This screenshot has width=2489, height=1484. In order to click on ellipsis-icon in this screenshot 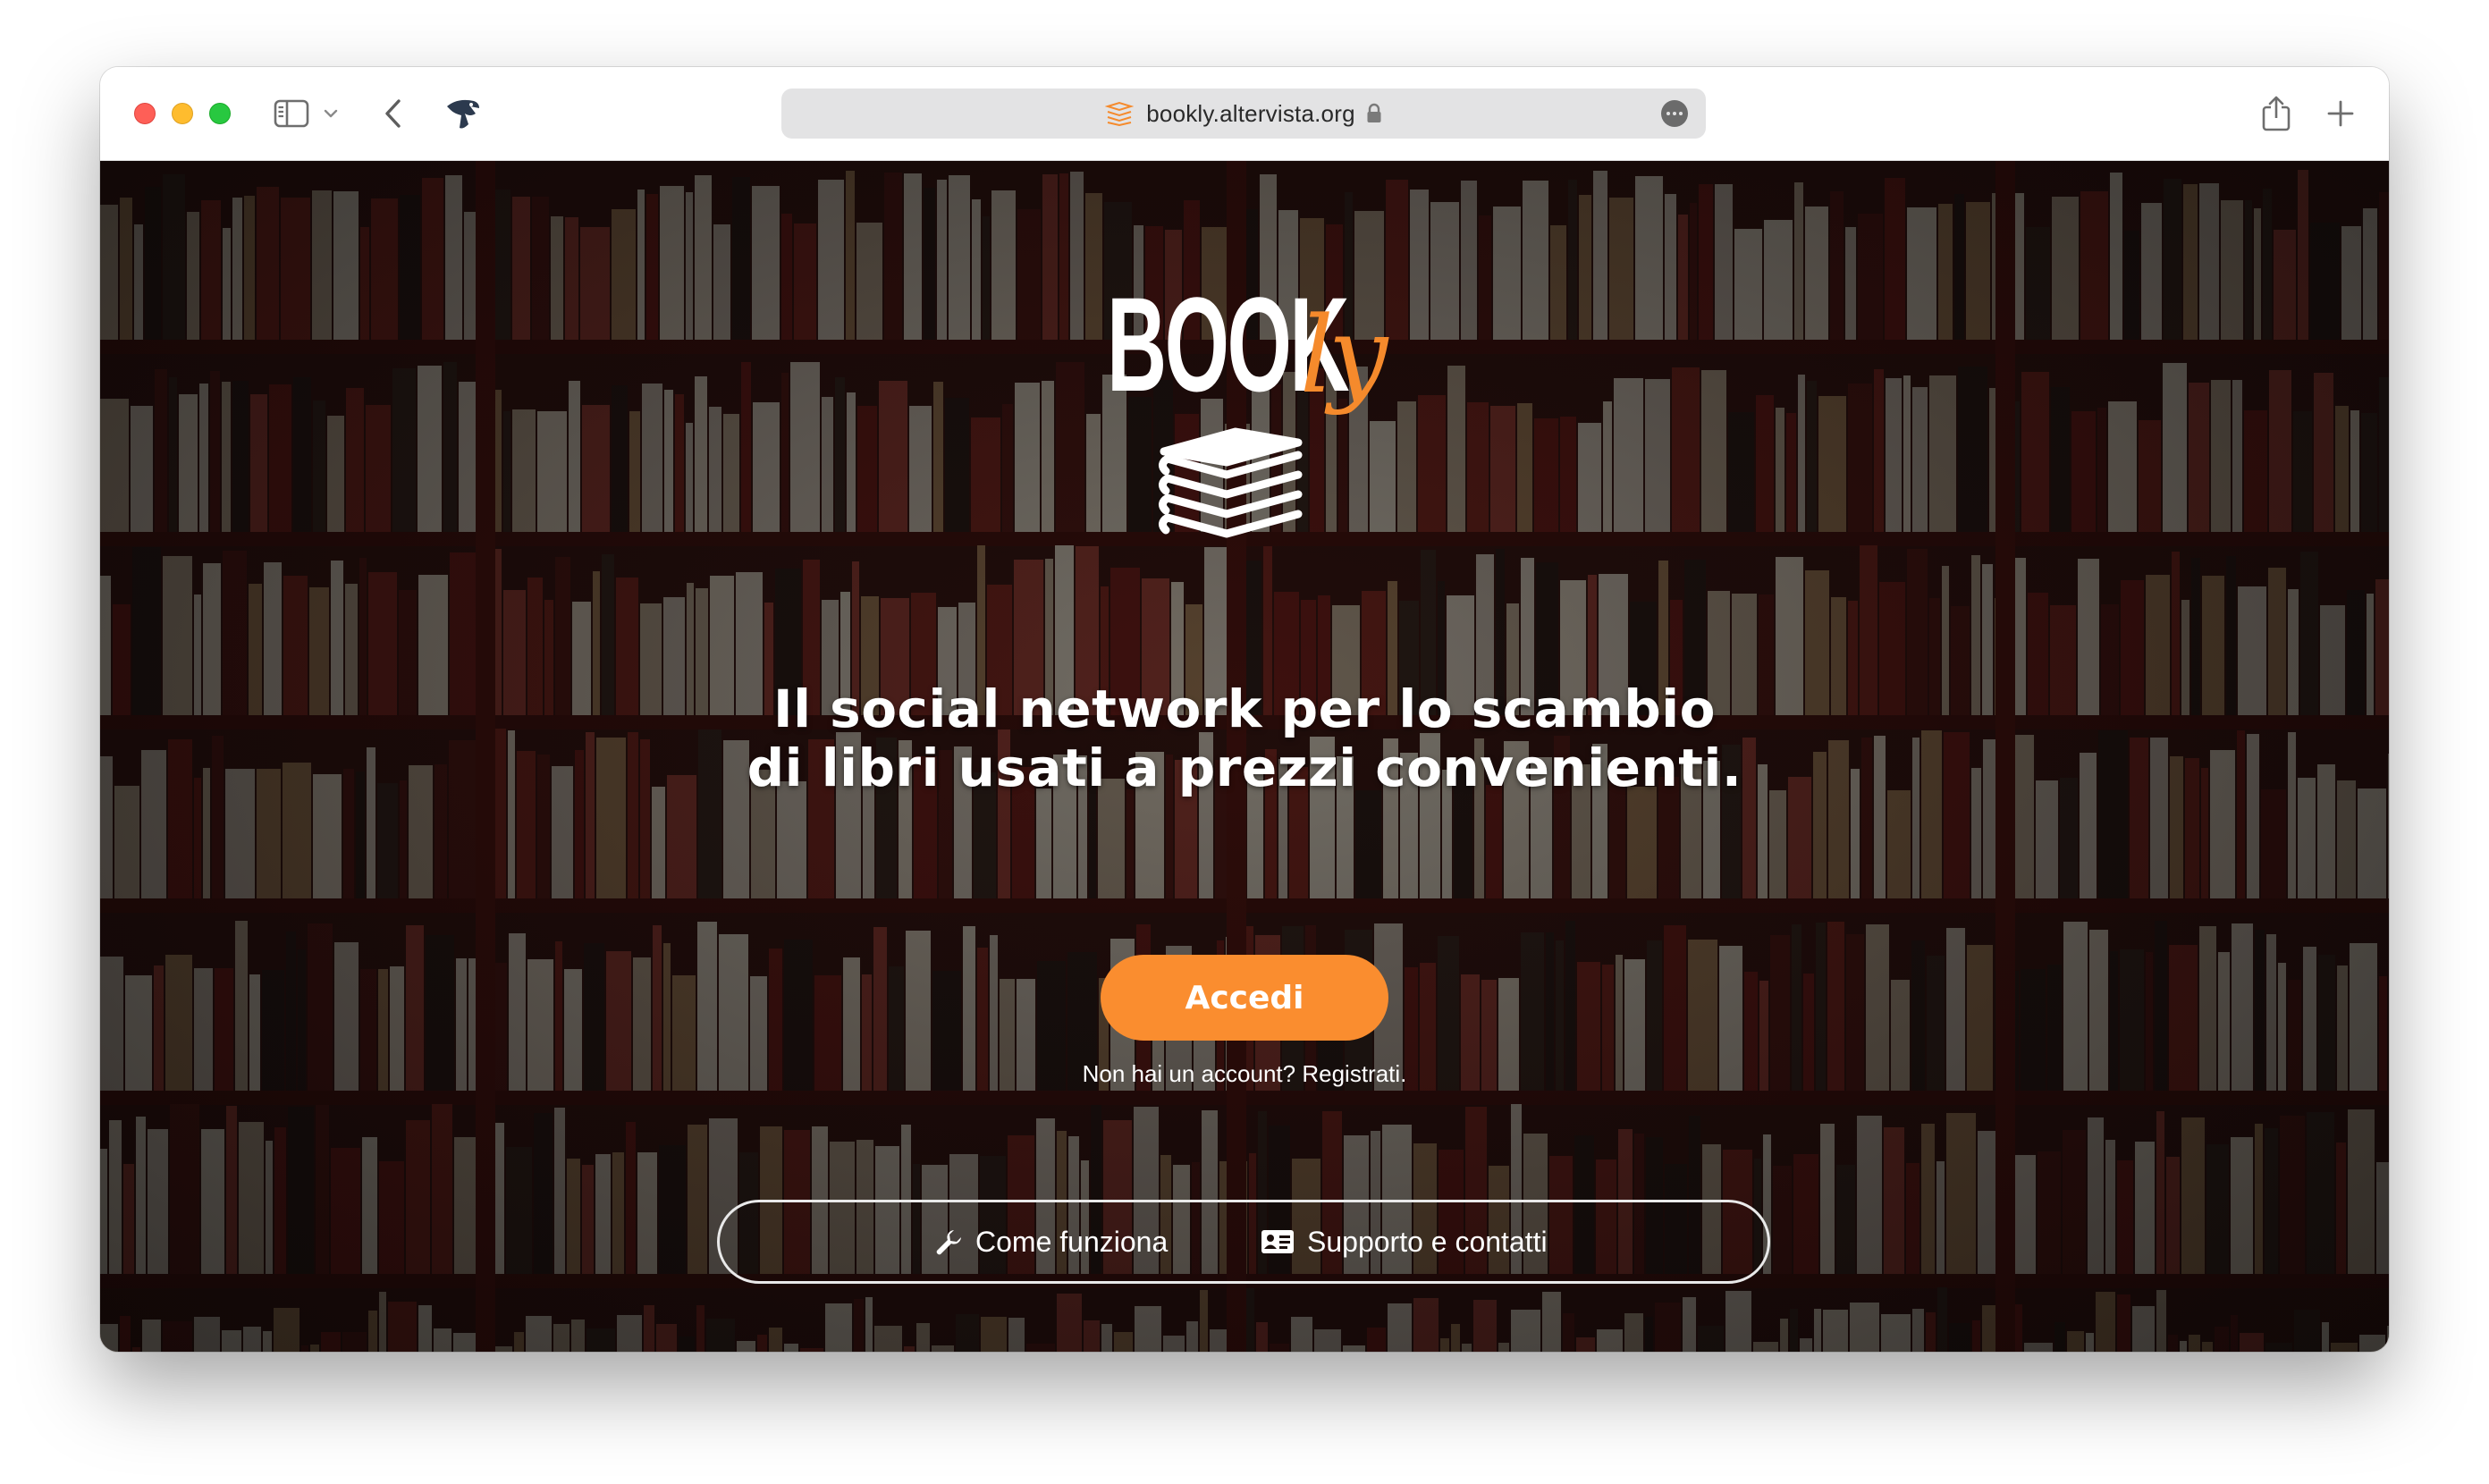, I will do `click(1674, 113)`.